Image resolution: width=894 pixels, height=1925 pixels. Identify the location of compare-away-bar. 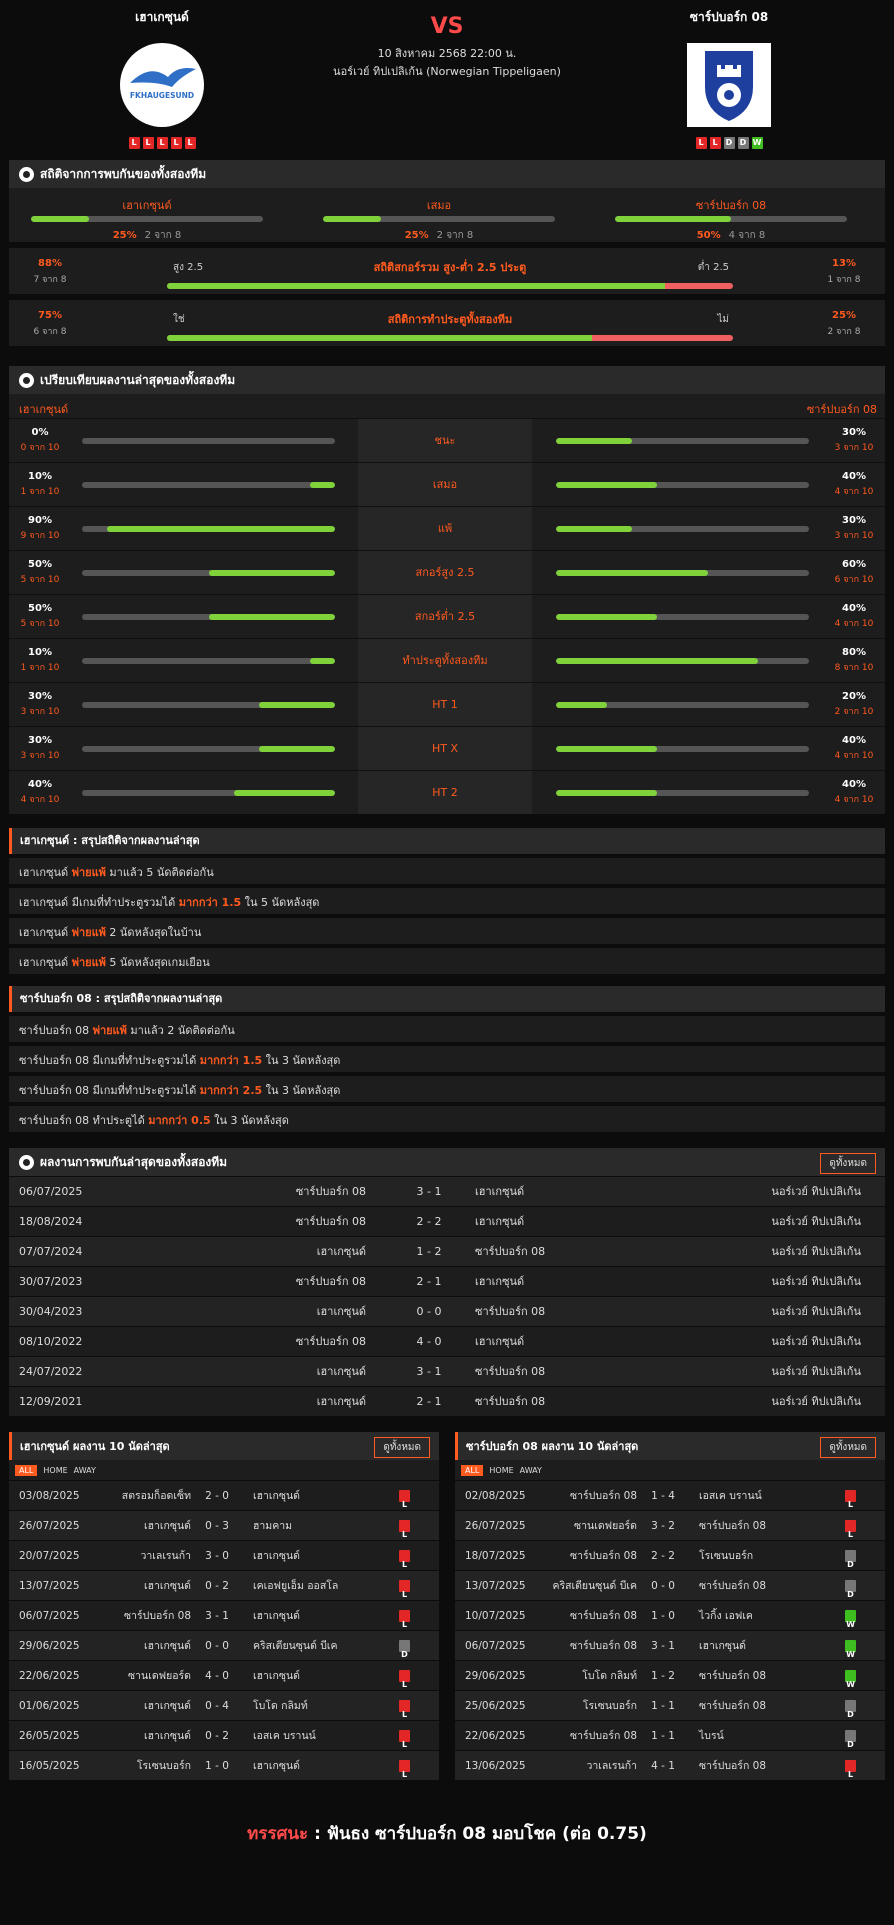
(682, 793).